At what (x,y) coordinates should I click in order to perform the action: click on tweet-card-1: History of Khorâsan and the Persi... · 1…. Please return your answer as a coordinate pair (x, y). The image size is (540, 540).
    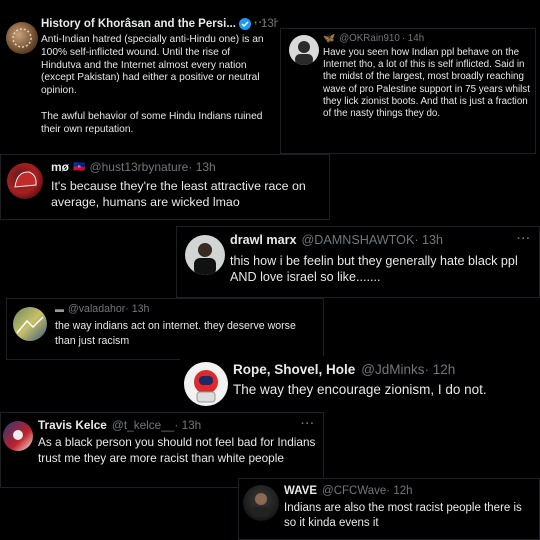
    Looking at the image, I should click on (139, 78).